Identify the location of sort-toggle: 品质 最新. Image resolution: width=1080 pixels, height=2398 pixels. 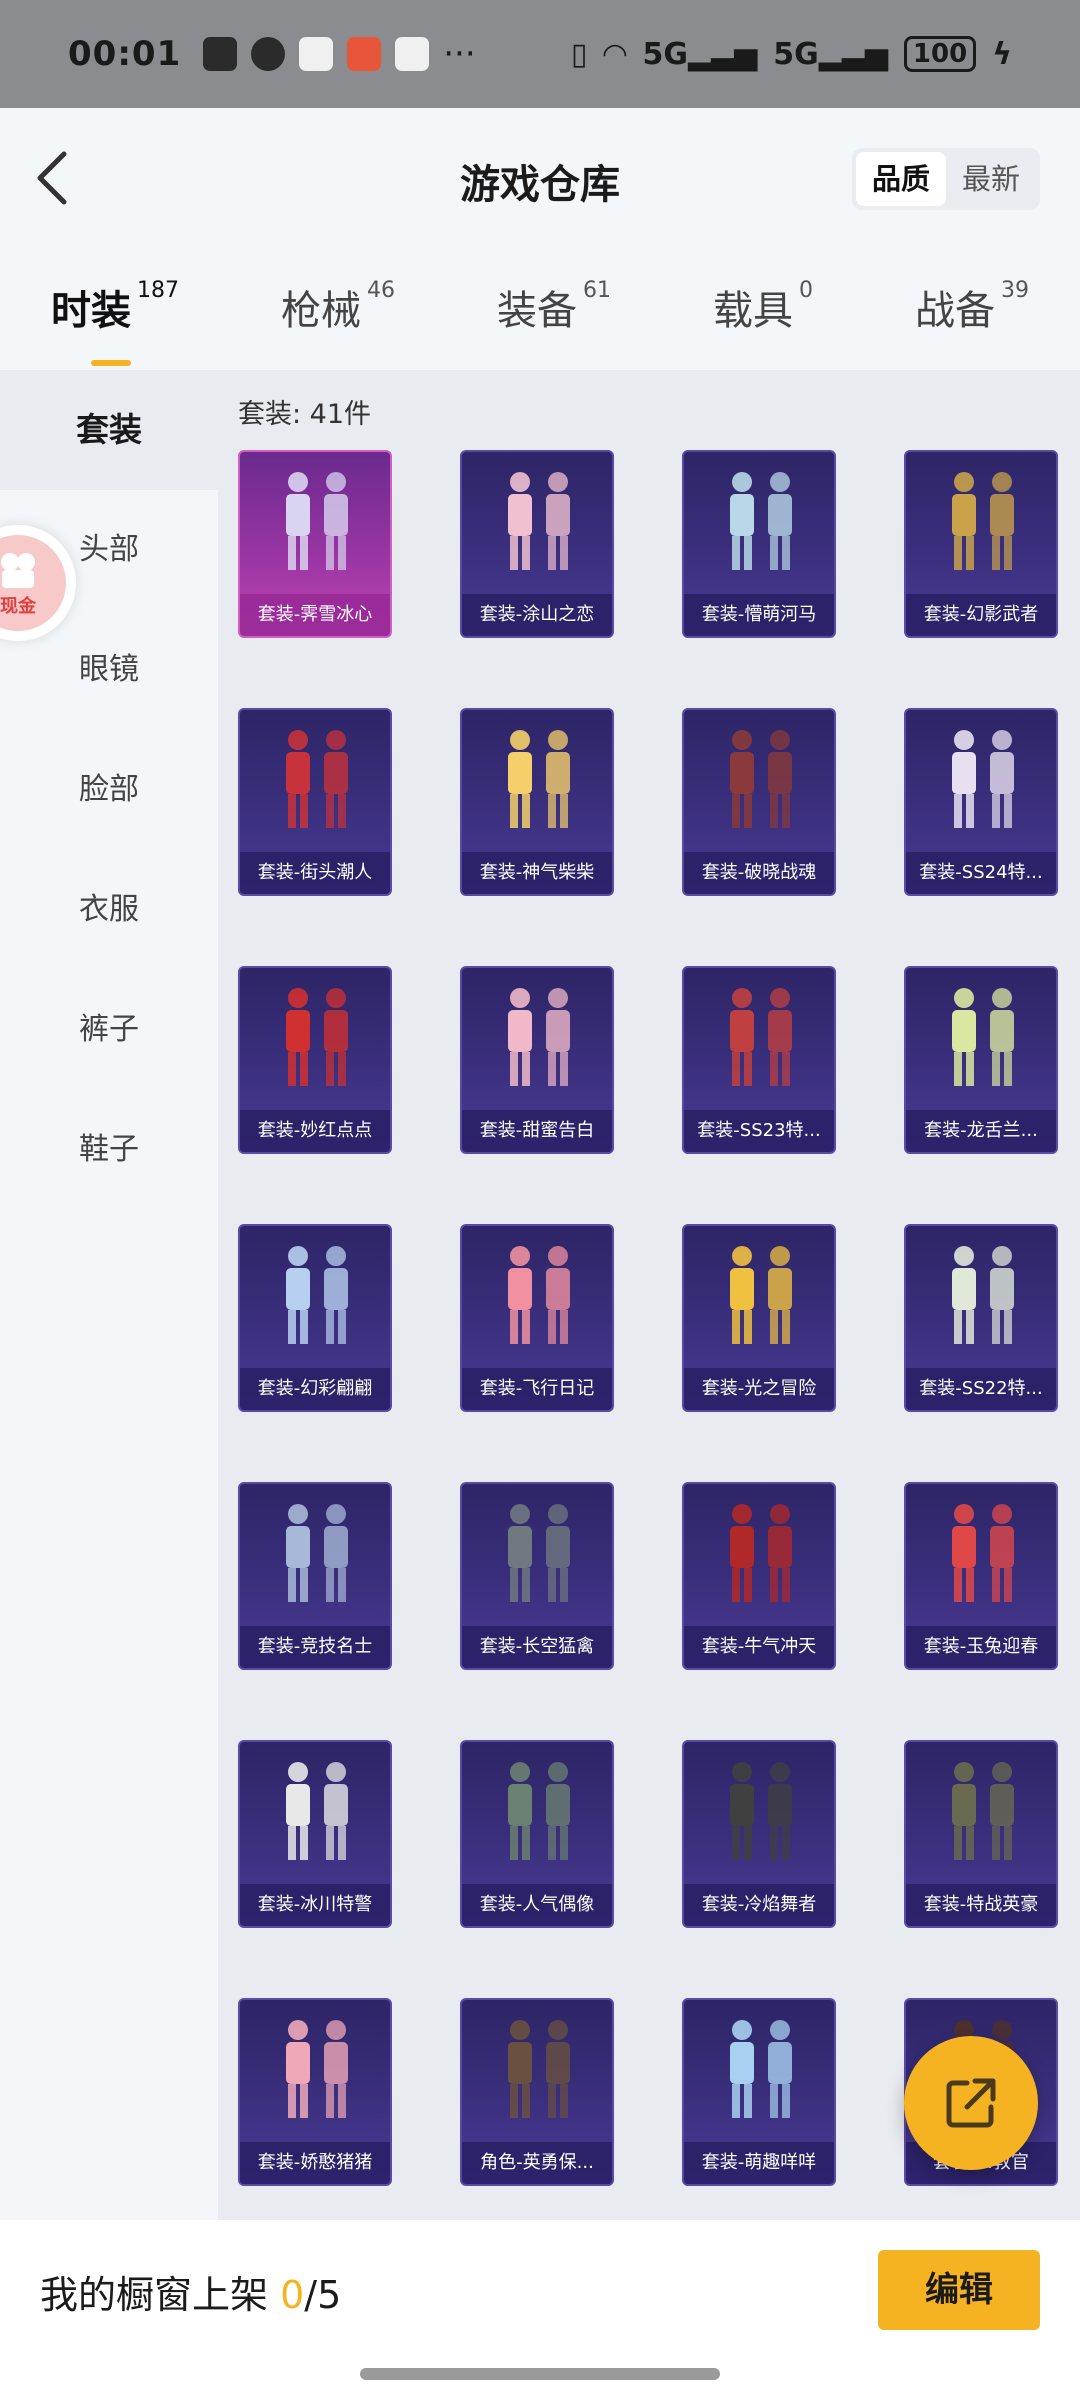
(945, 179).